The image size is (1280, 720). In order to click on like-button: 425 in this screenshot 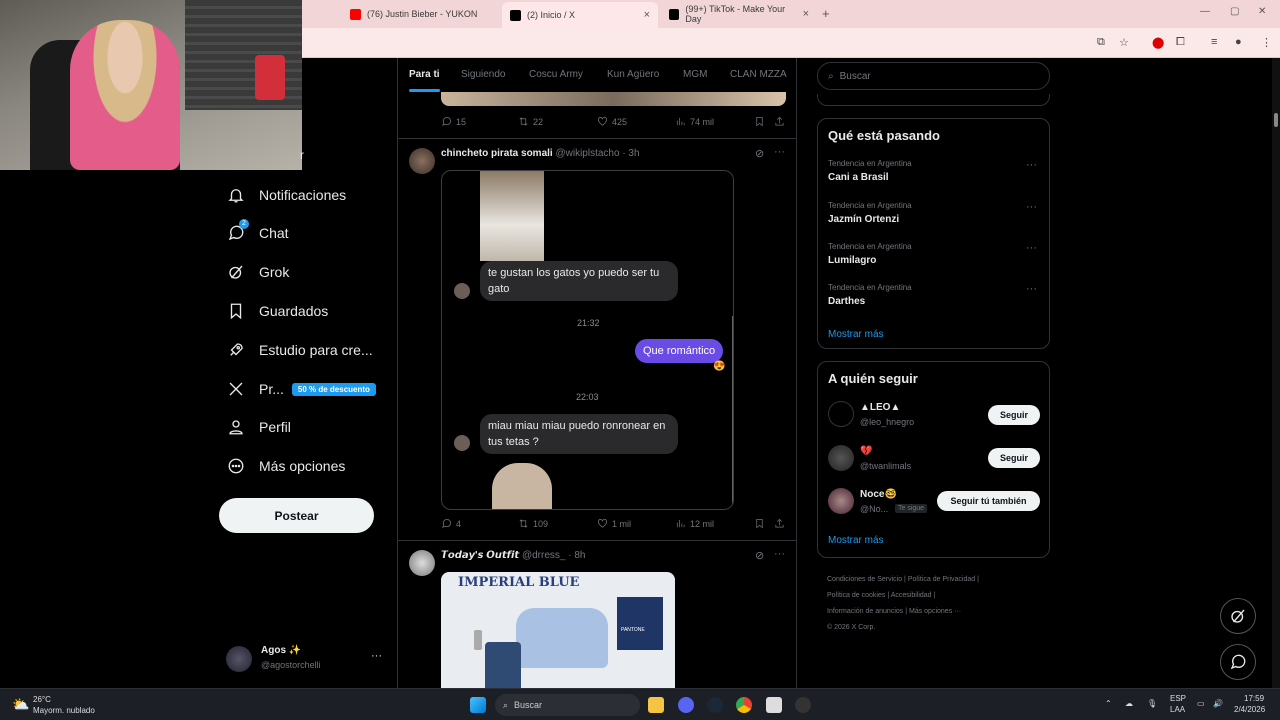, I will do `click(612, 121)`.